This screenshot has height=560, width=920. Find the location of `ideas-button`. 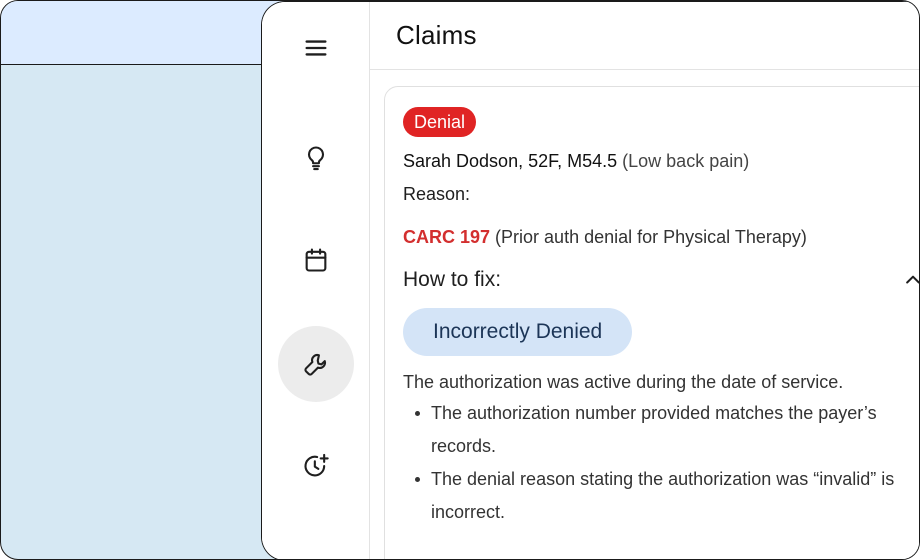

ideas-button is located at coordinates (316, 158).